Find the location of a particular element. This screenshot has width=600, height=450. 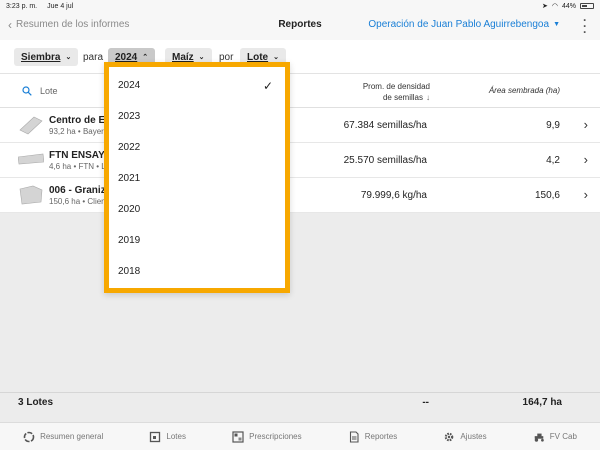

activity-filter-button: Siembra ⌄ is located at coordinates (46, 57).